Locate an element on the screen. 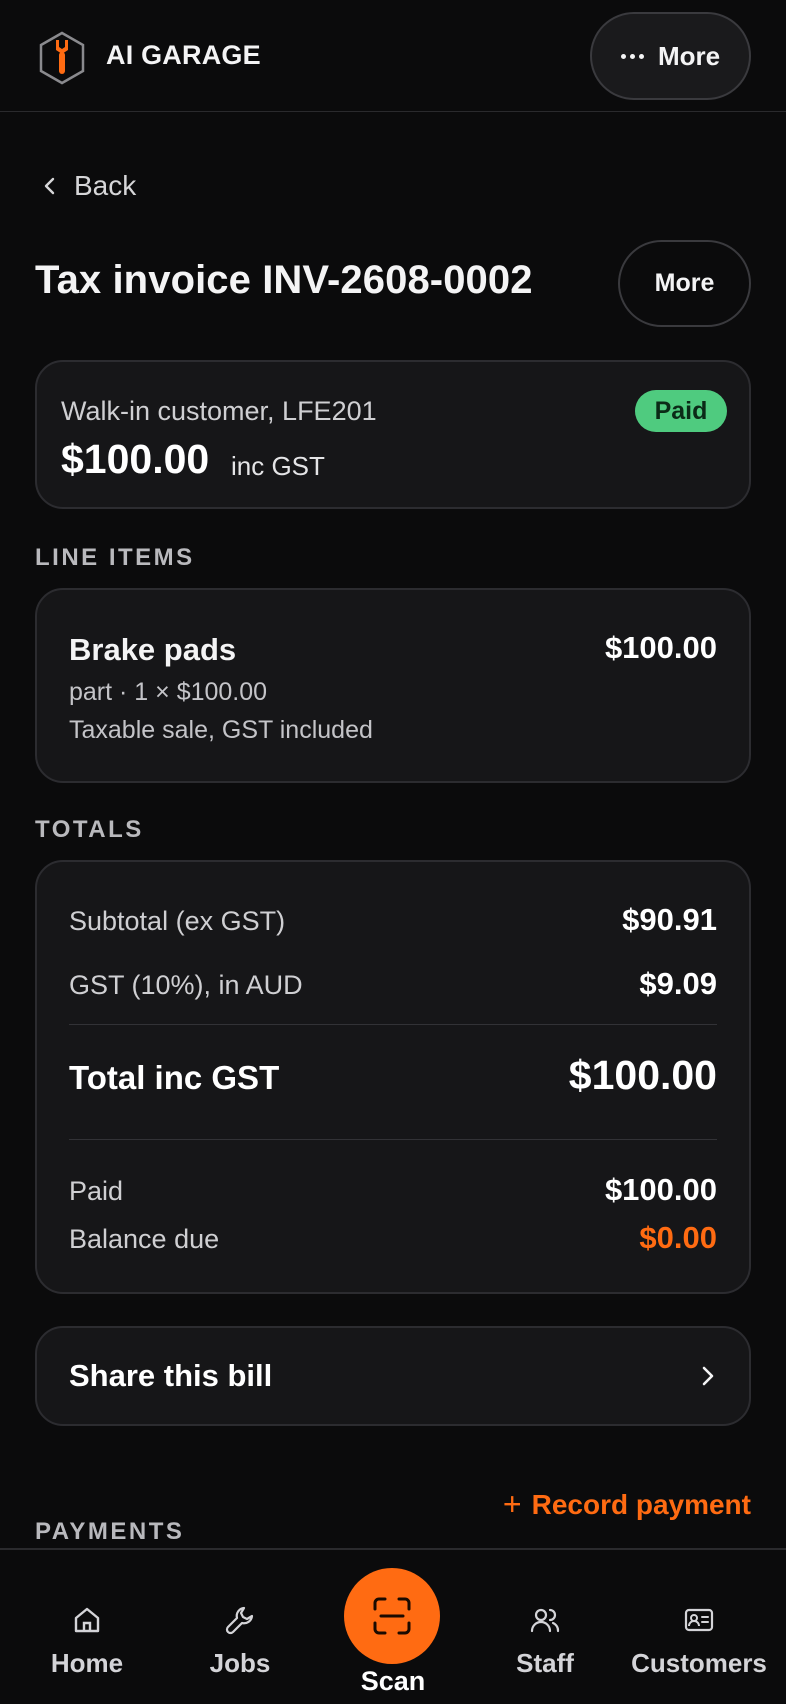 This screenshot has width=786, height=1704. subtotal-value: $90.91 is located at coordinates (669, 919).